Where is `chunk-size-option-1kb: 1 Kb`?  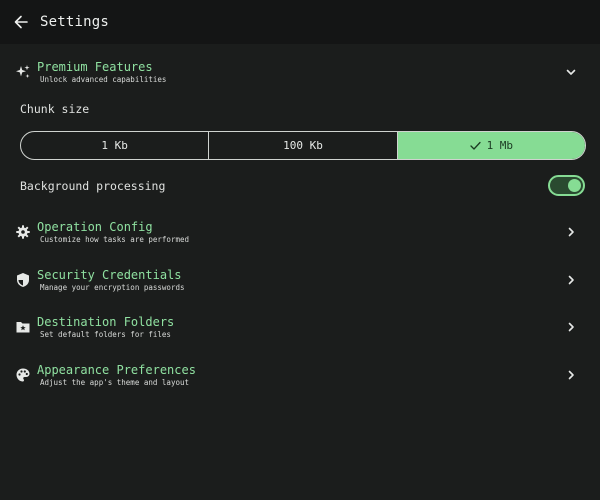
chunk-size-option-1kb: 1 Kb is located at coordinates (115, 145).